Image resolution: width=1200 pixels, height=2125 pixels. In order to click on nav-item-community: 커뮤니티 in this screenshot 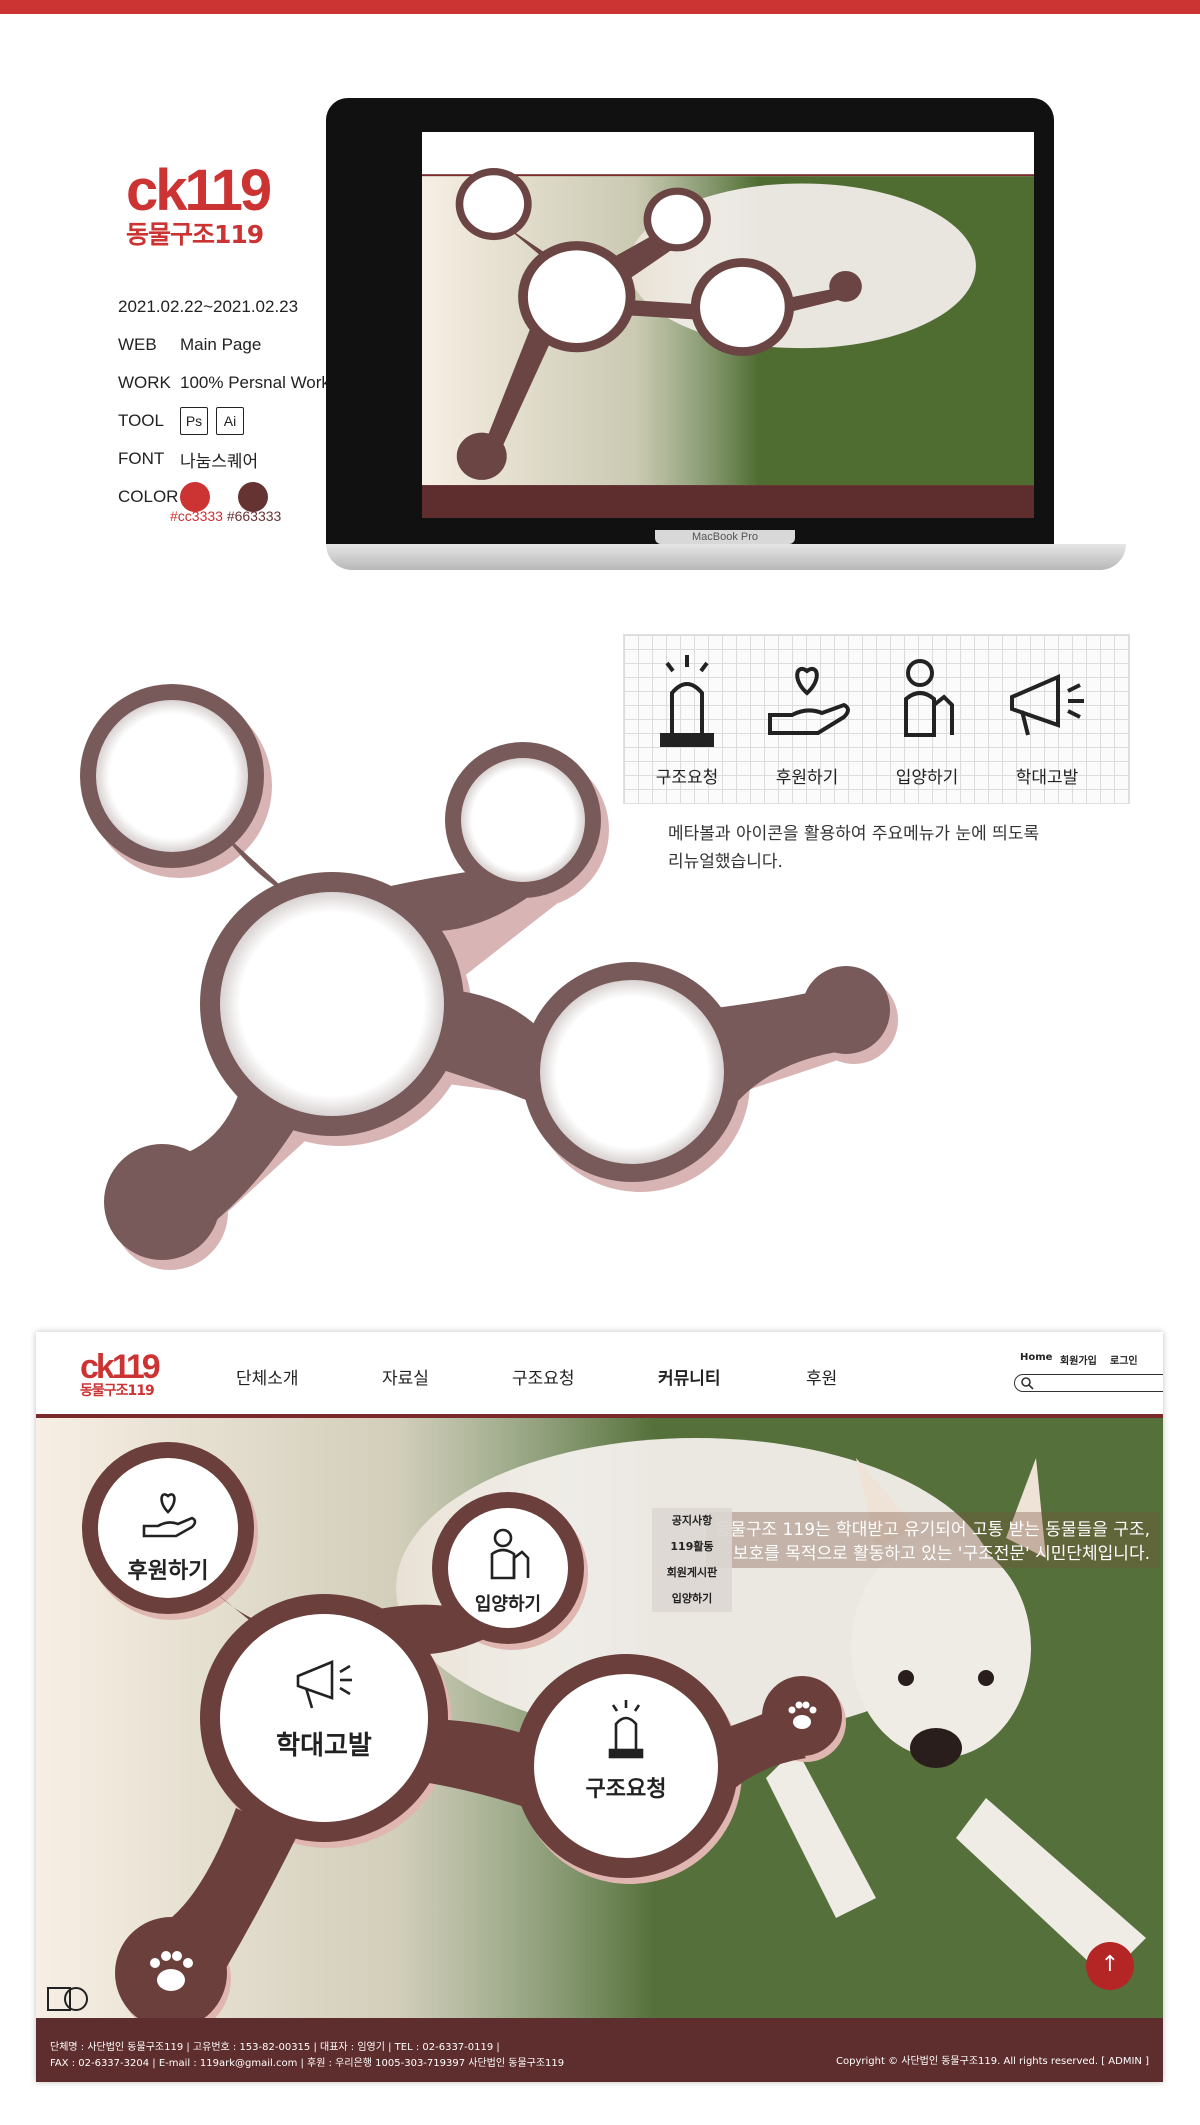, I will do `click(689, 1376)`.